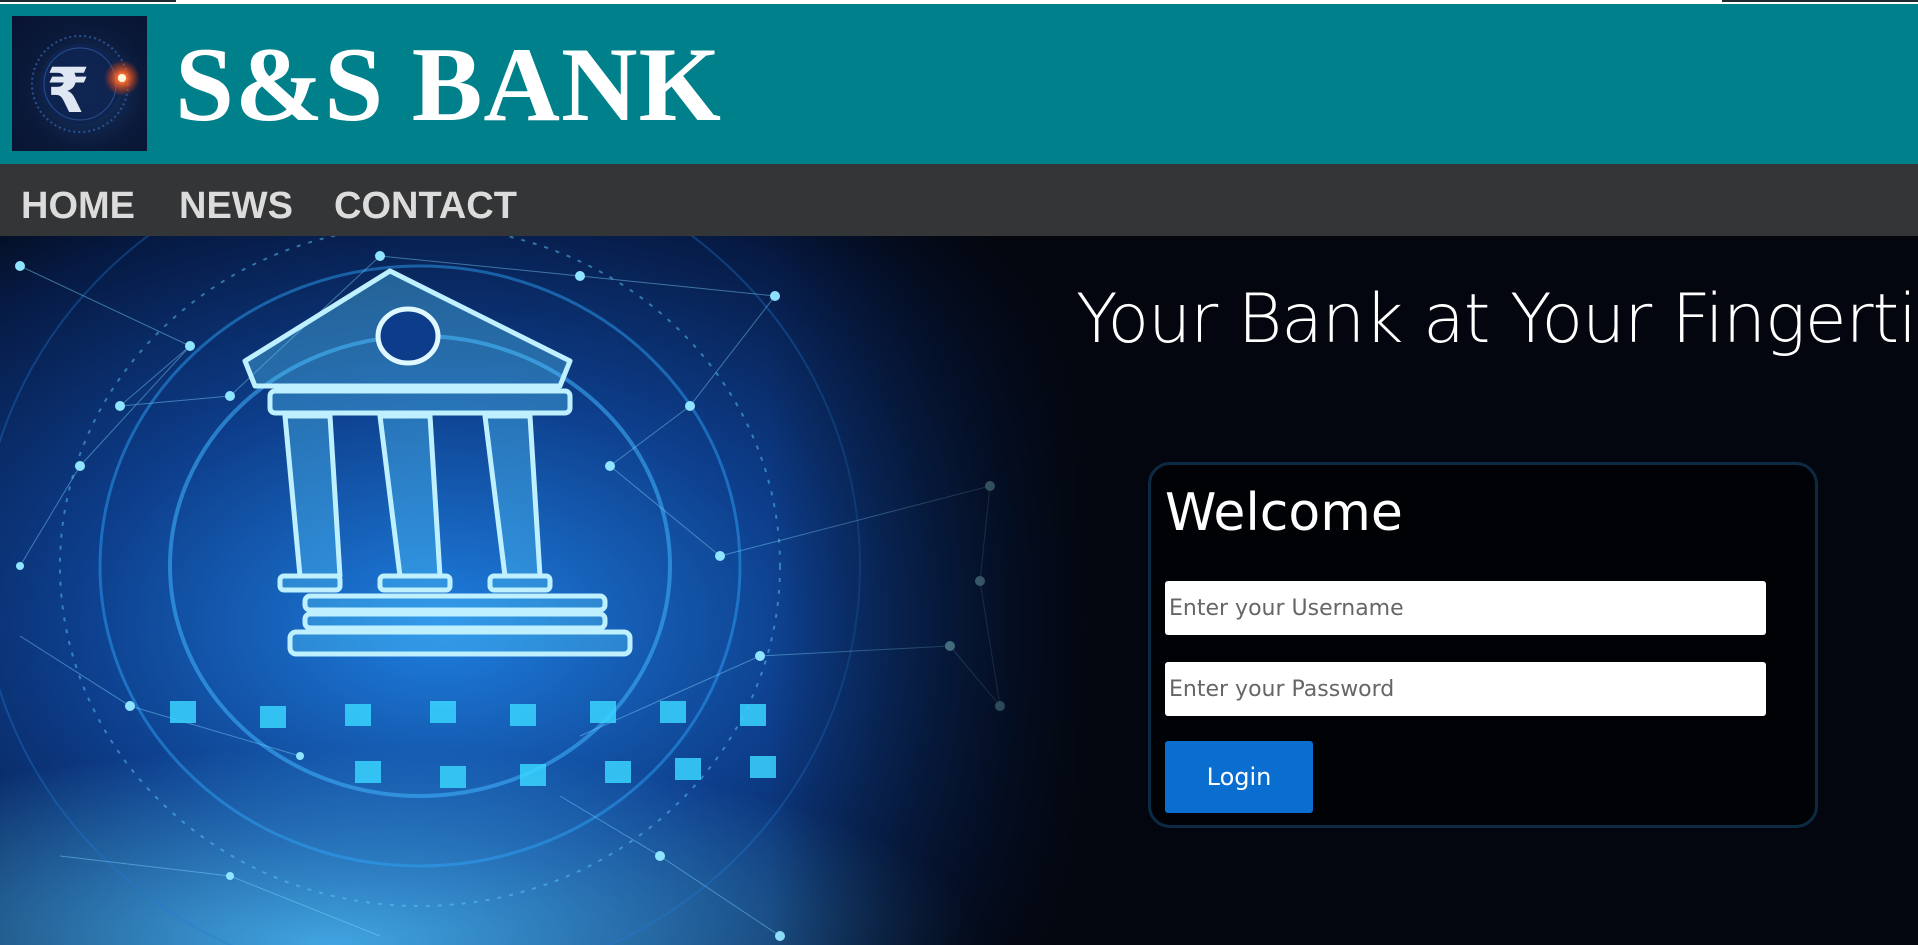 This screenshot has height=945, width=1918. Describe the element at coordinates (236, 206) in the screenshot. I see `nav-news-link: NEWS` at that location.